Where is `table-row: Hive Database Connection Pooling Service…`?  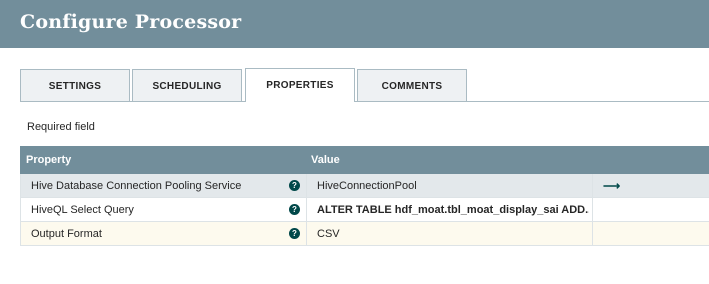
table-row: Hive Database Connection Pooling Service… is located at coordinates (364, 186).